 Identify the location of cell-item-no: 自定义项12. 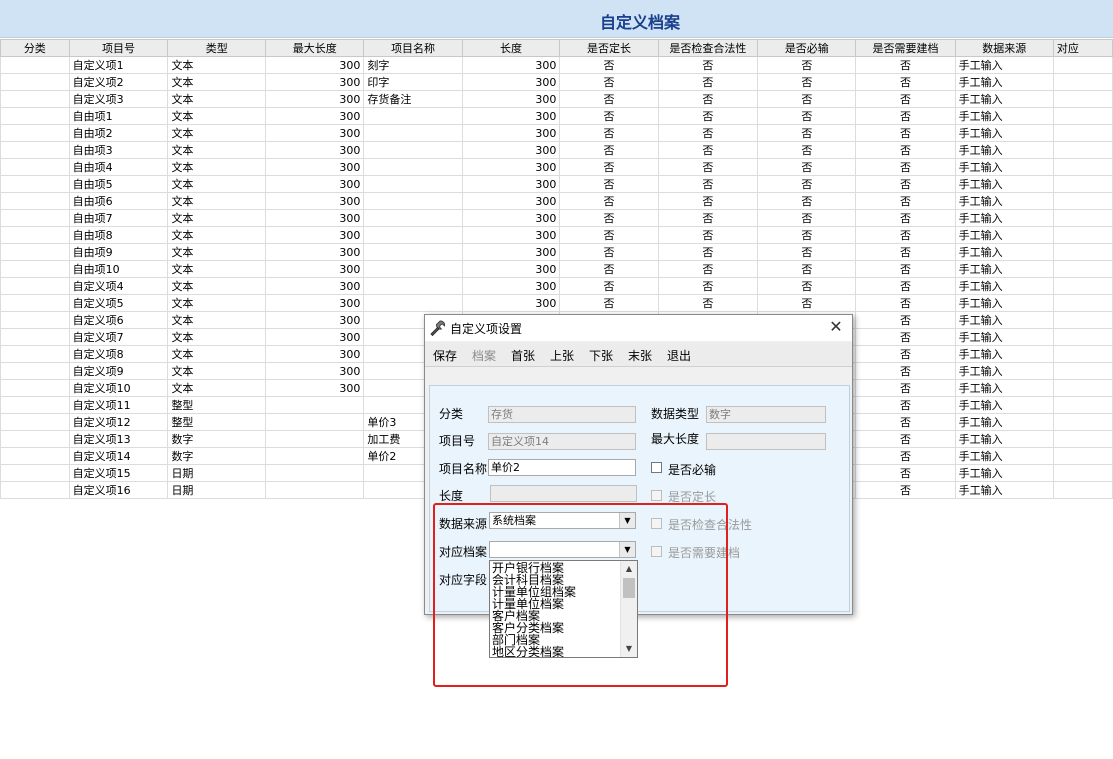
(118, 422).